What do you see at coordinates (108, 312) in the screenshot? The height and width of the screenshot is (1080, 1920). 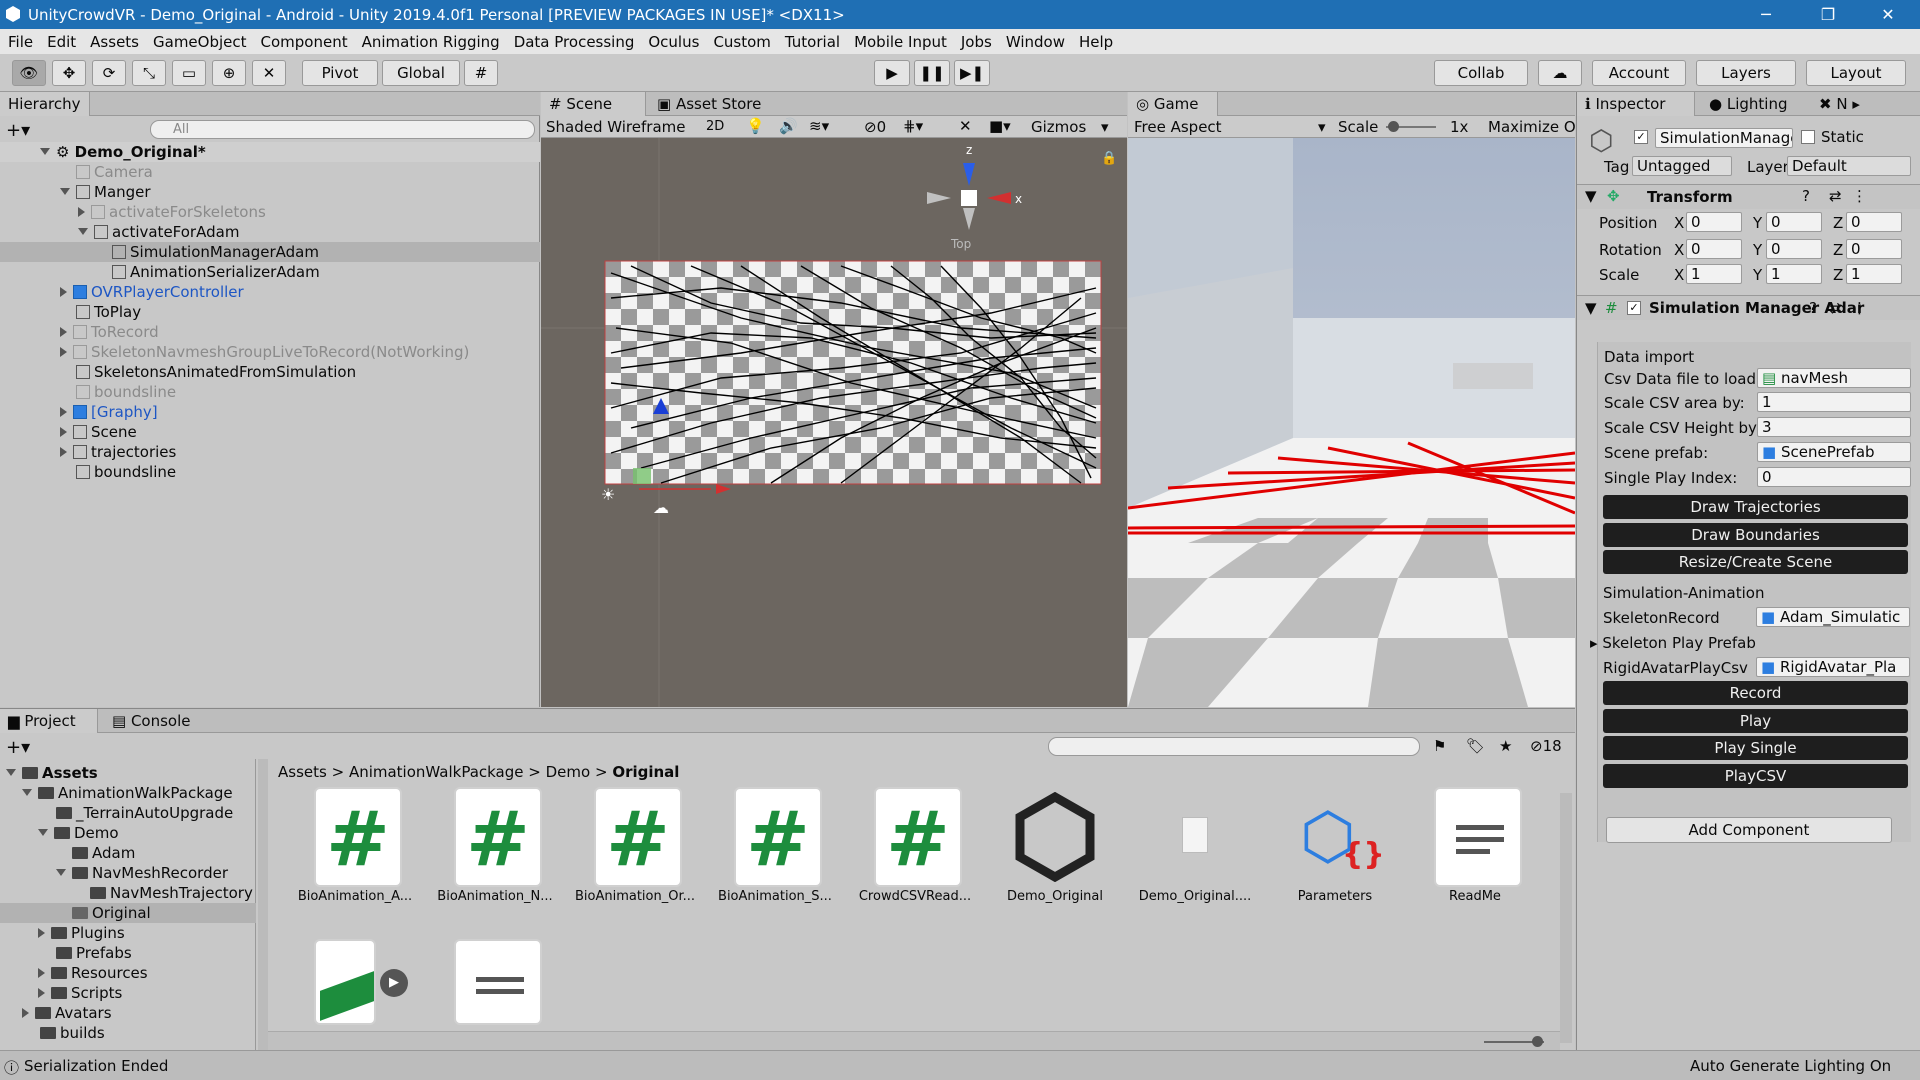 I see `hierarchy-item-toplay: ToPlay` at bounding box center [108, 312].